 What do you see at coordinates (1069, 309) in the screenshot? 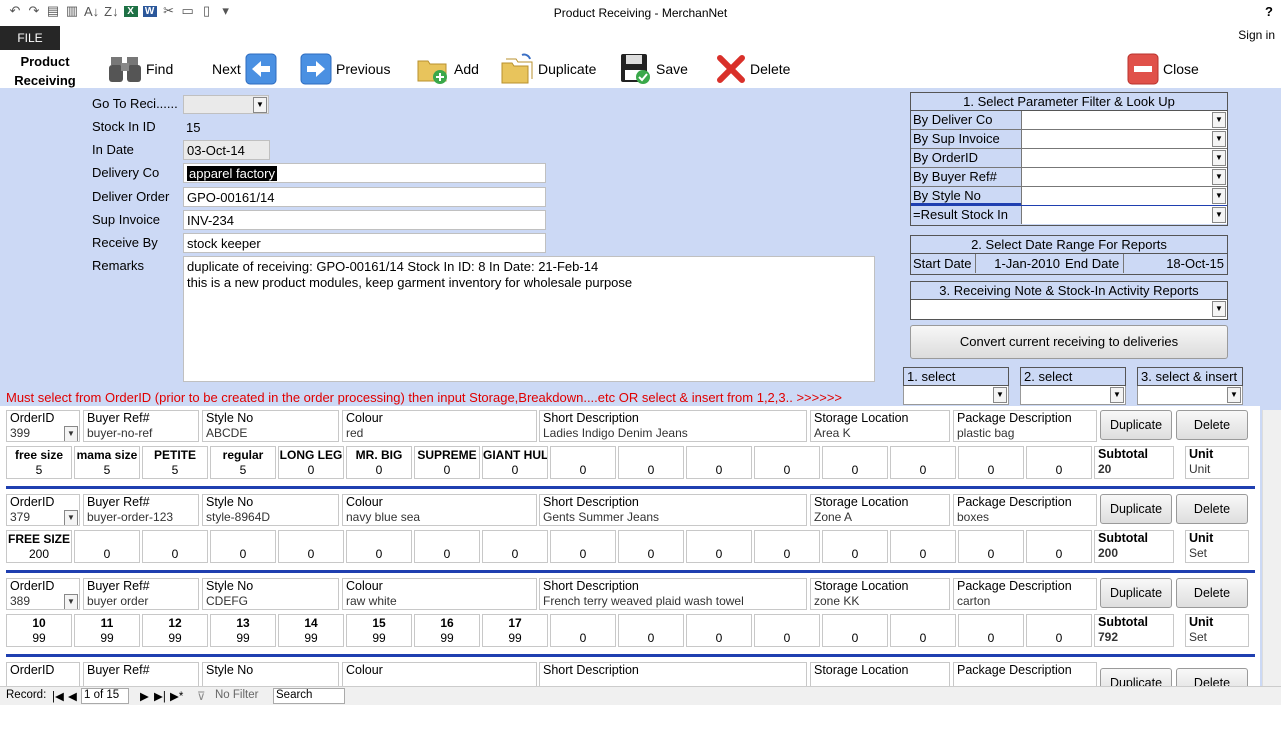
I see `reports-combo: ▼` at bounding box center [1069, 309].